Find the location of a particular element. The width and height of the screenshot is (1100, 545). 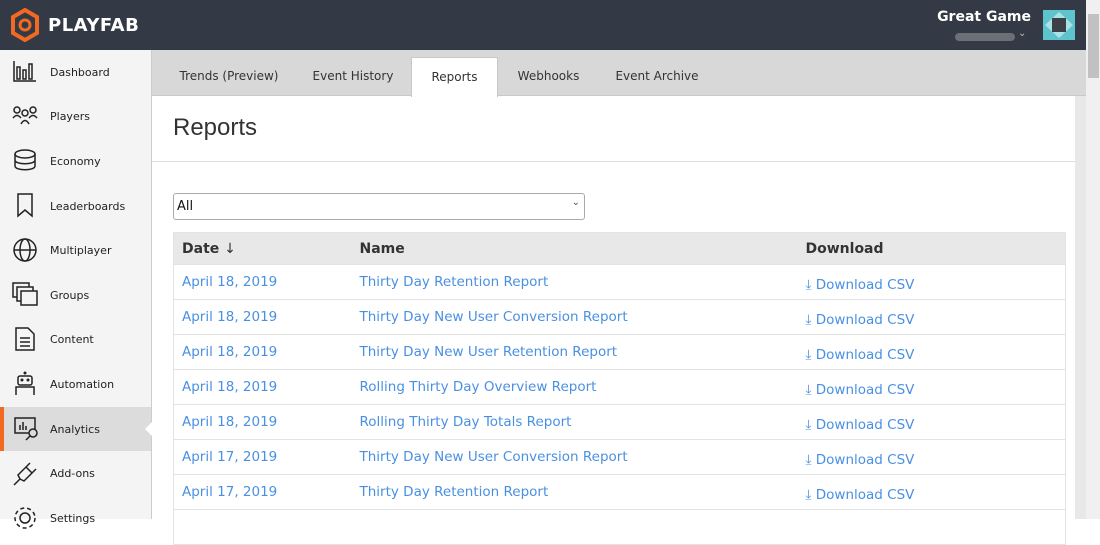

sidebar-item-label: Groups is located at coordinates (70, 295).